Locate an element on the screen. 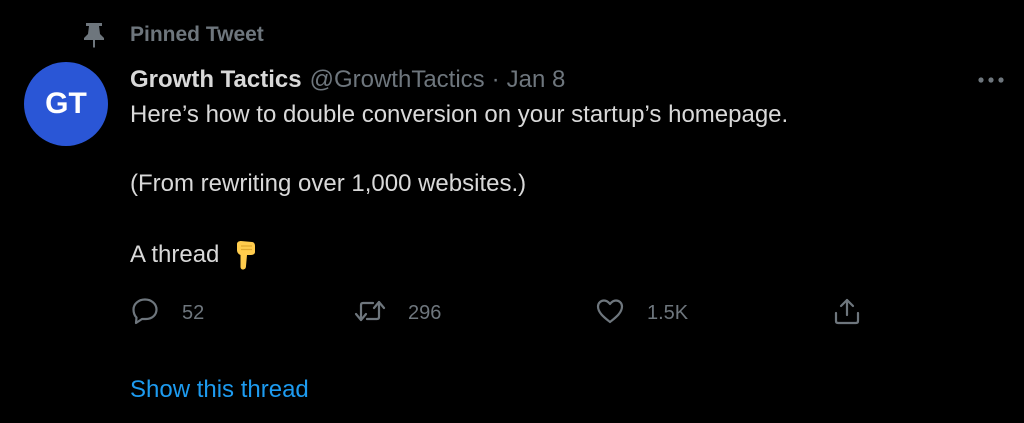  pin-icon is located at coordinates (94, 35).